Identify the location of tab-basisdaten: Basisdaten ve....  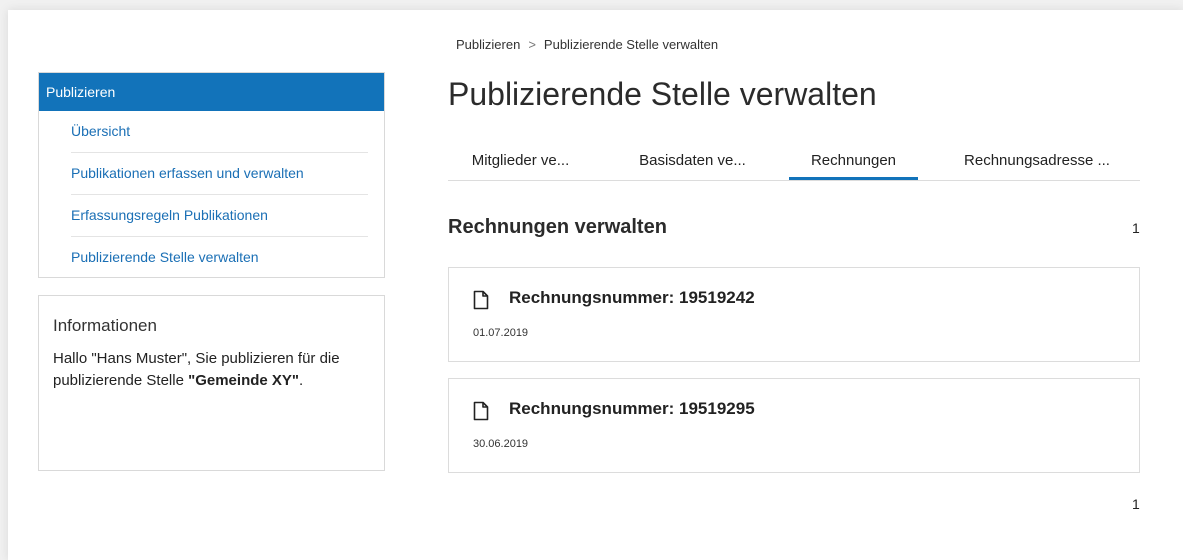
(692, 162).